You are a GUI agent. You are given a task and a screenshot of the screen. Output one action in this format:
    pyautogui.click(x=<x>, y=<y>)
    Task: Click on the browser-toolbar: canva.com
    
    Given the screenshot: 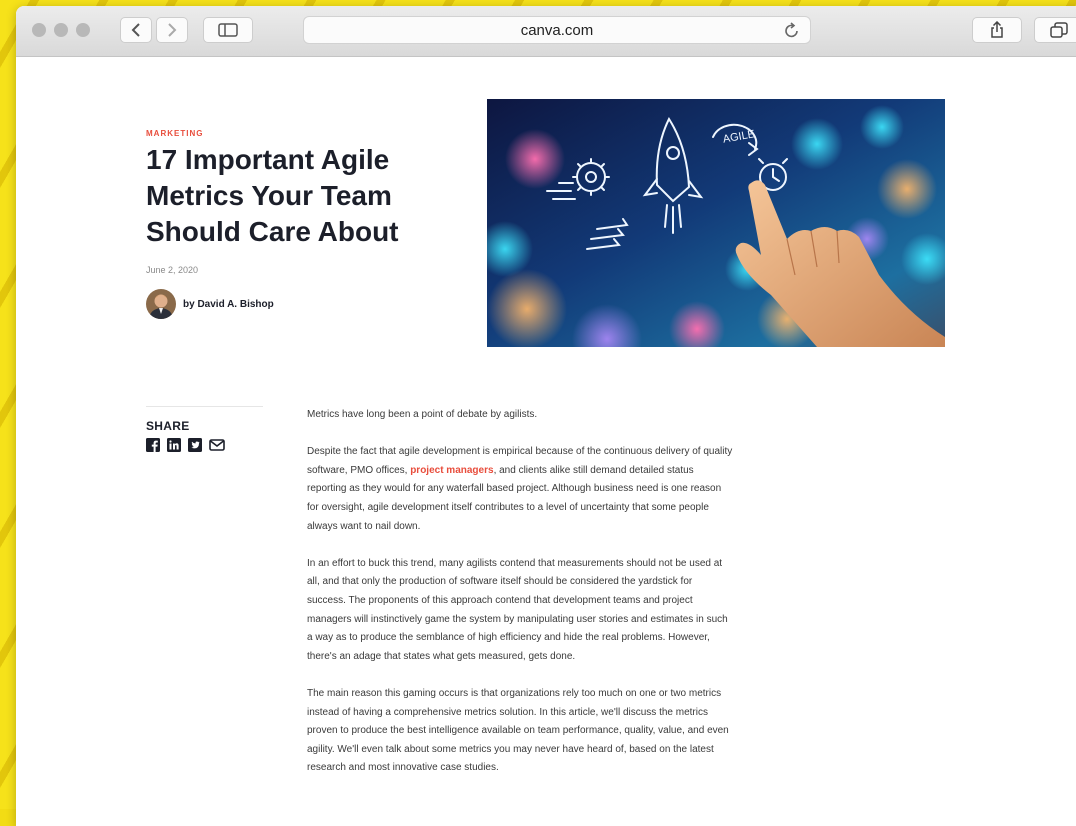 What is the action you would take?
    pyautogui.click(x=546, y=31)
    